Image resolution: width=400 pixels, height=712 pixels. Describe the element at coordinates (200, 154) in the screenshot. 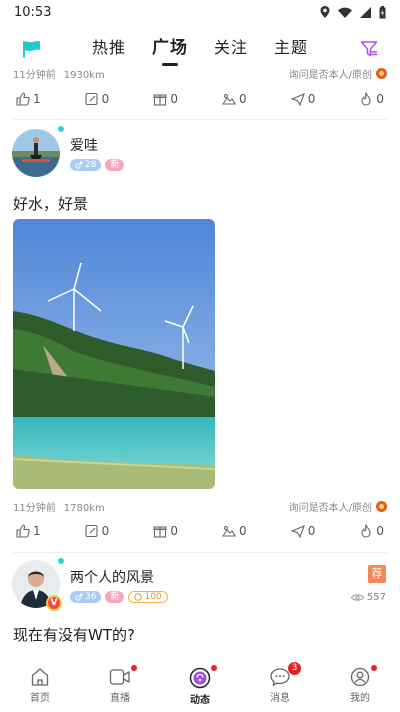

I see `post-card: 爱哇 28 新` at that location.